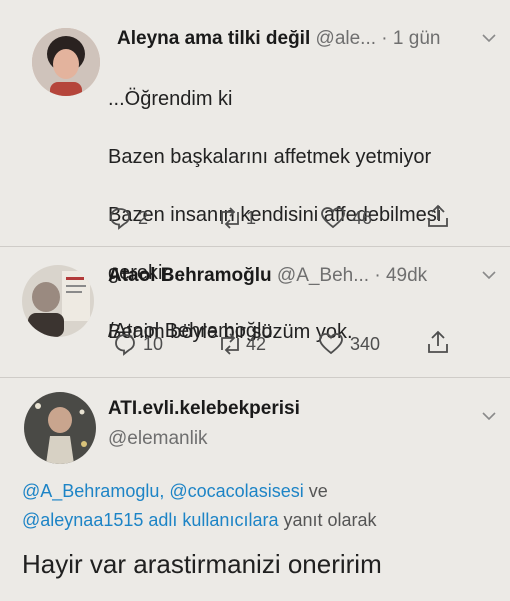 This screenshot has height=601, width=510. Describe the element at coordinates (318, 491) in the screenshot. I see `conjunction: ve` at that location.